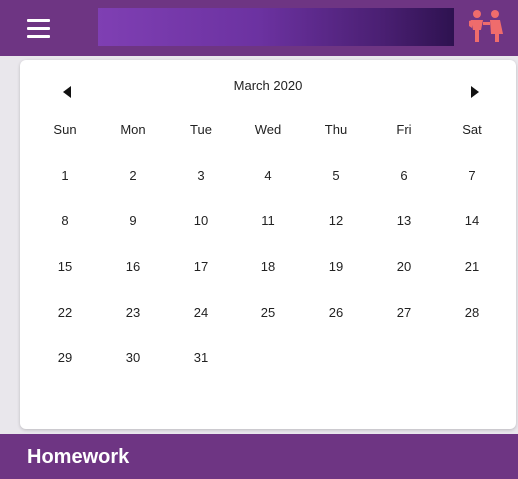 The height and width of the screenshot is (479, 518). Describe the element at coordinates (201, 176) in the screenshot. I see `calendar-day: 3` at that location.